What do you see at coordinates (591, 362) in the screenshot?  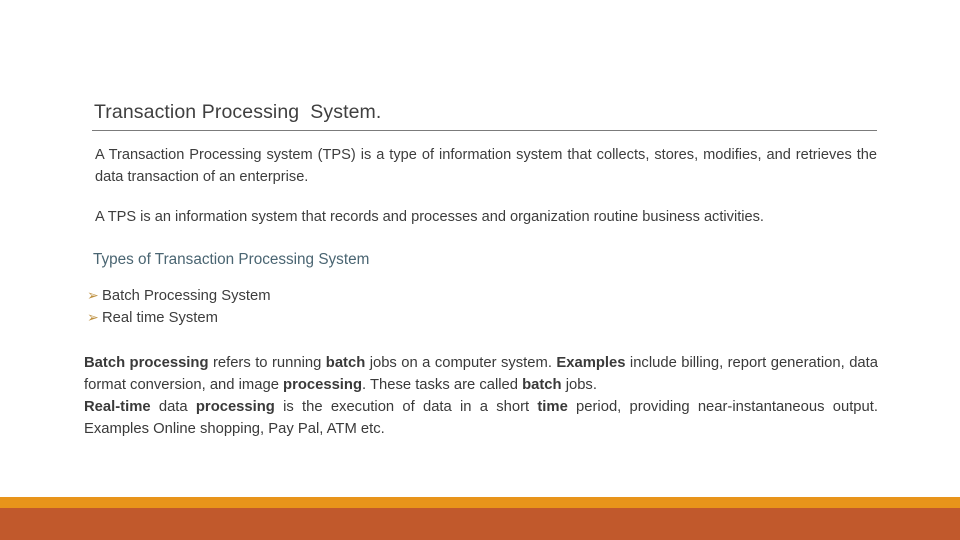 I see `examples-term: Examples` at bounding box center [591, 362].